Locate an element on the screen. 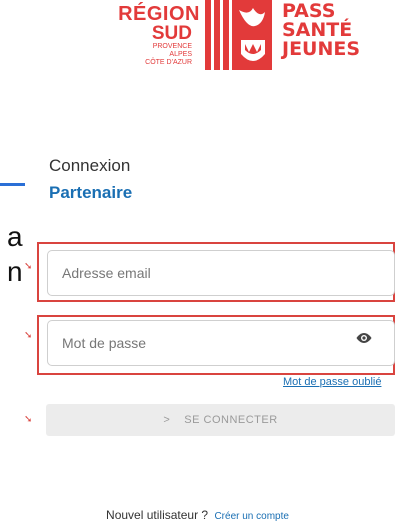 The height and width of the screenshot is (527, 395). email-field is located at coordinates (221, 273).